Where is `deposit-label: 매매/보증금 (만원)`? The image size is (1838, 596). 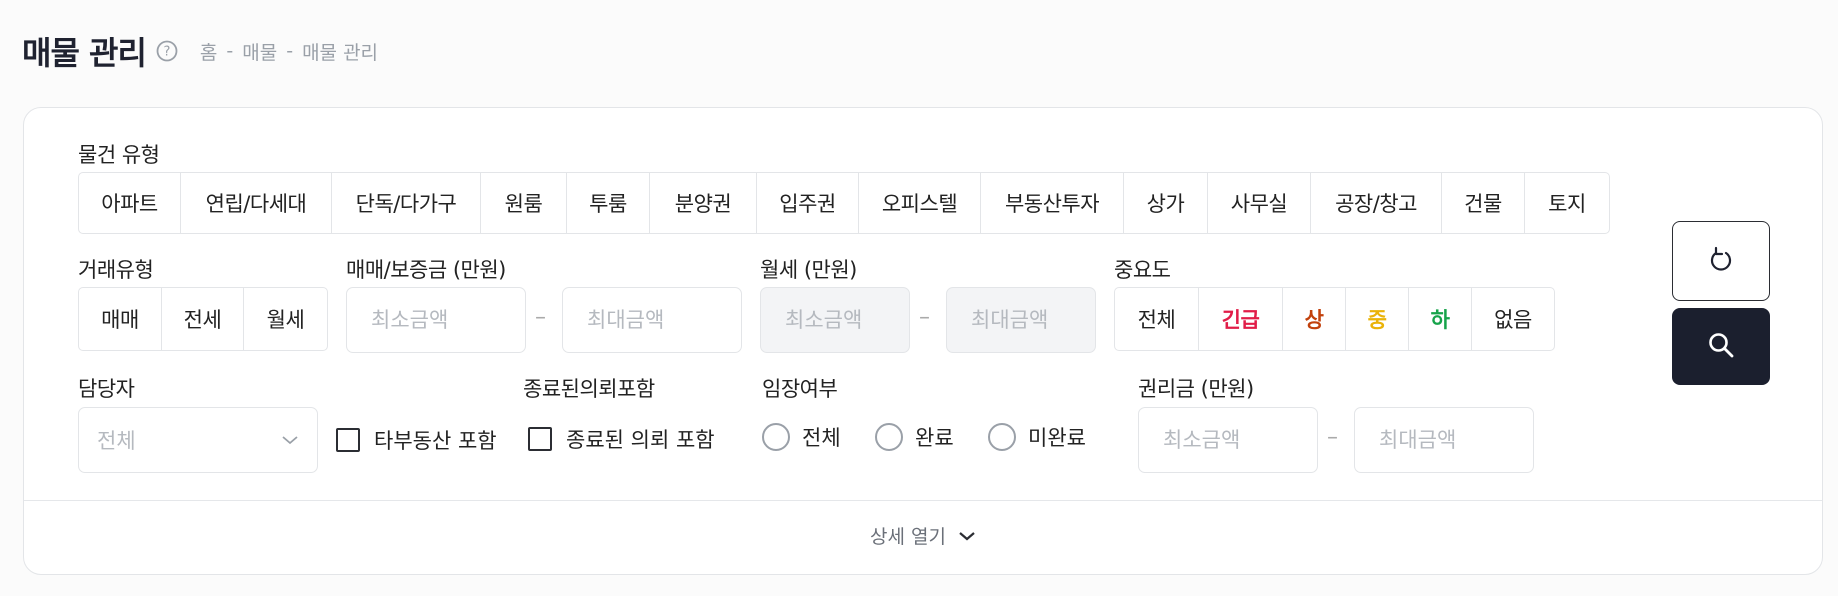
deposit-label: 매매/보증금 (만원) is located at coordinates (426, 270).